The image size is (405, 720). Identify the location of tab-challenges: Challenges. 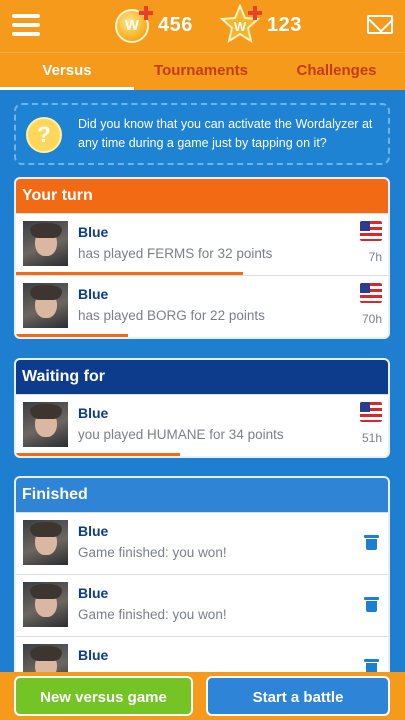
(336, 72).